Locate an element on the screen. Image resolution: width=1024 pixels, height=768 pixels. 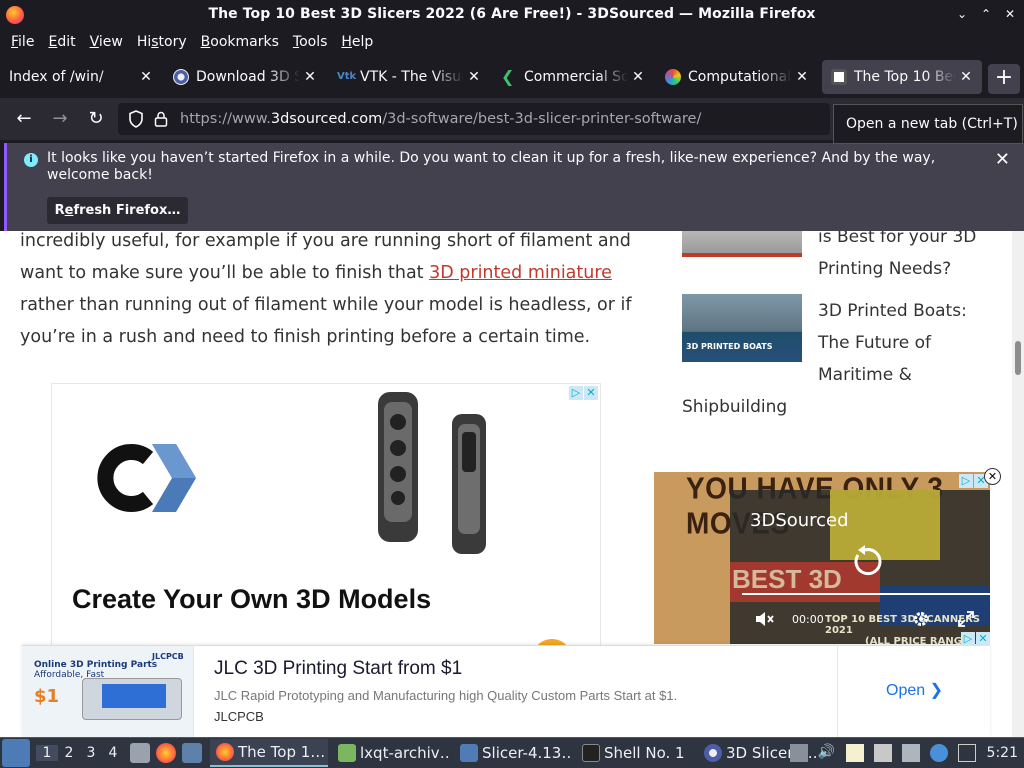
tab-label: The Top 10 Best 3D Slicers is located at coordinates (905, 77).